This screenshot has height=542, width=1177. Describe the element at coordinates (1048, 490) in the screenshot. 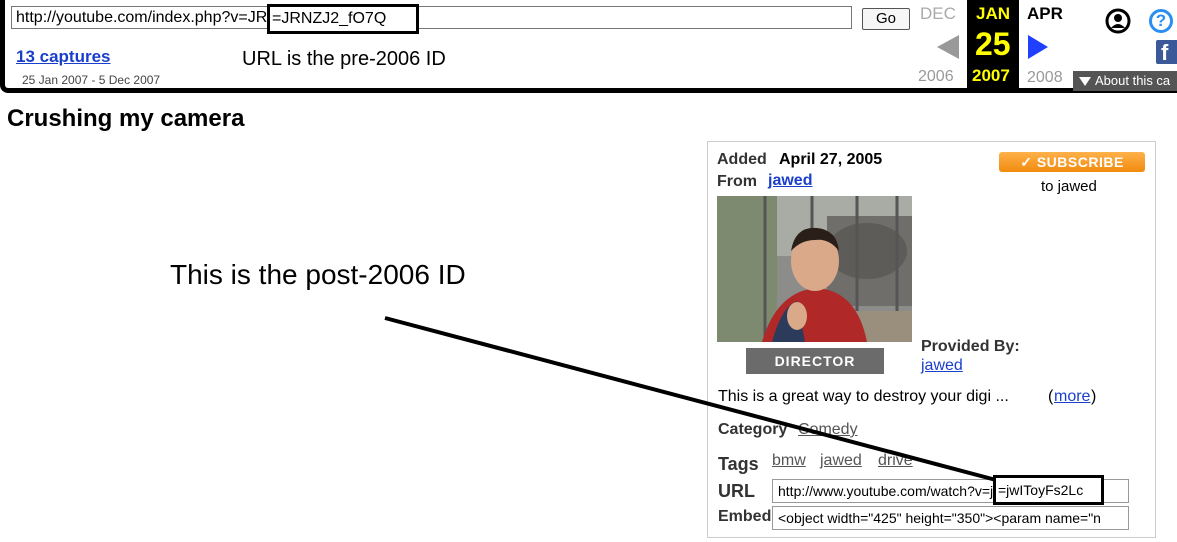

I see `video-id-highlight: =jwIToyFs2Lc` at that location.